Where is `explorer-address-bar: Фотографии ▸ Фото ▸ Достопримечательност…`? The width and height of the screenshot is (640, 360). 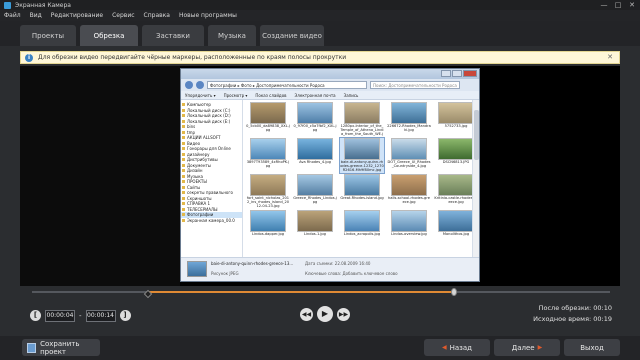
explorer-address-bar: Фотографии ▸ Фото ▸ Достопримечательност… is located at coordinates (330, 85).